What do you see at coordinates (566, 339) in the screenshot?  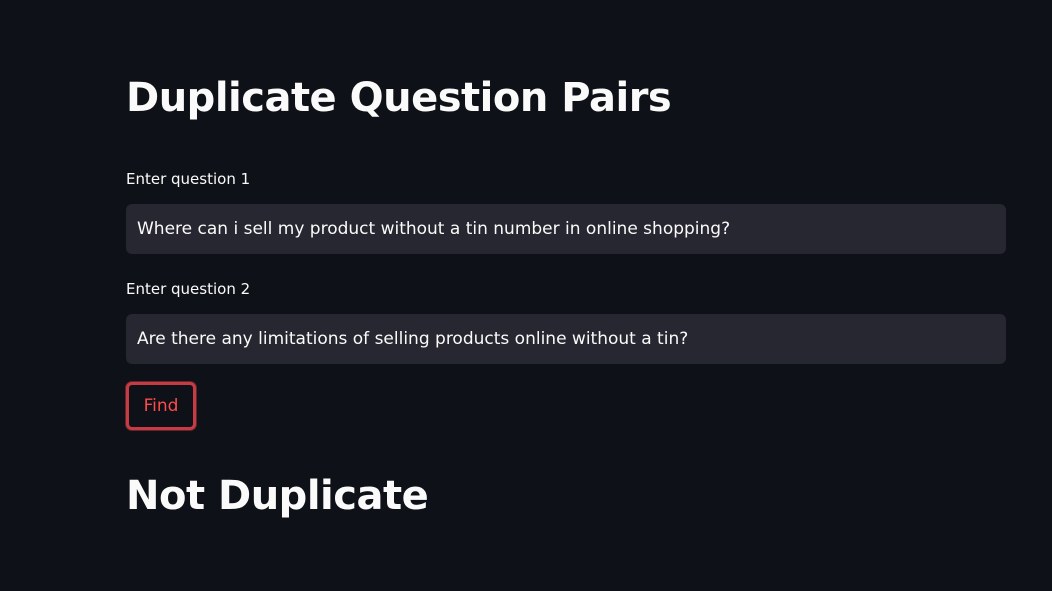 I see `question2-input` at bounding box center [566, 339].